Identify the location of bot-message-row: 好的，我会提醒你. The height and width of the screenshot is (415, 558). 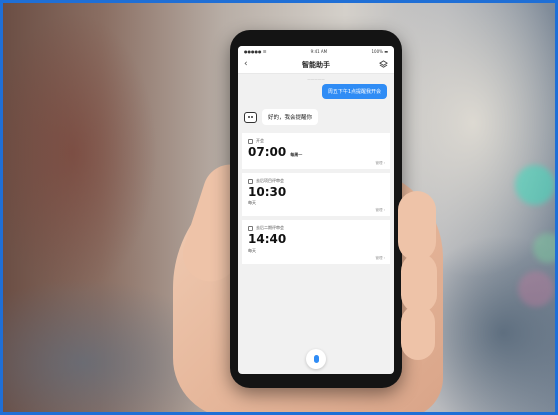
(316, 117).